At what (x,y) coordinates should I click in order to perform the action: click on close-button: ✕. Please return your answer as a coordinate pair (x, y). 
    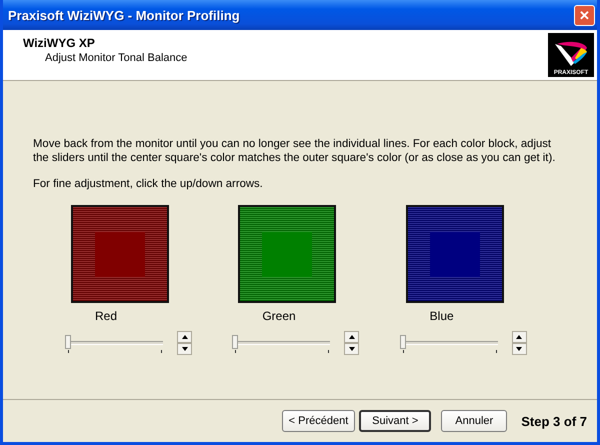
    Looking at the image, I should click on (584, 15).